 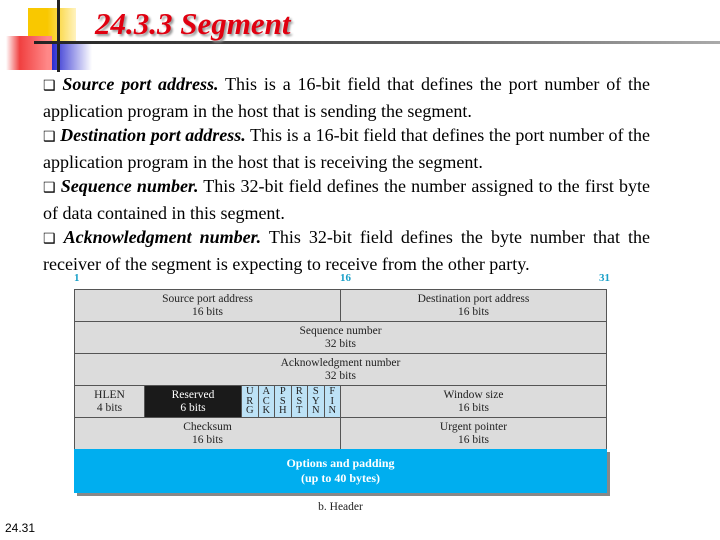 I want to click on field-size: 4 bits, so click(x=109, y=407).